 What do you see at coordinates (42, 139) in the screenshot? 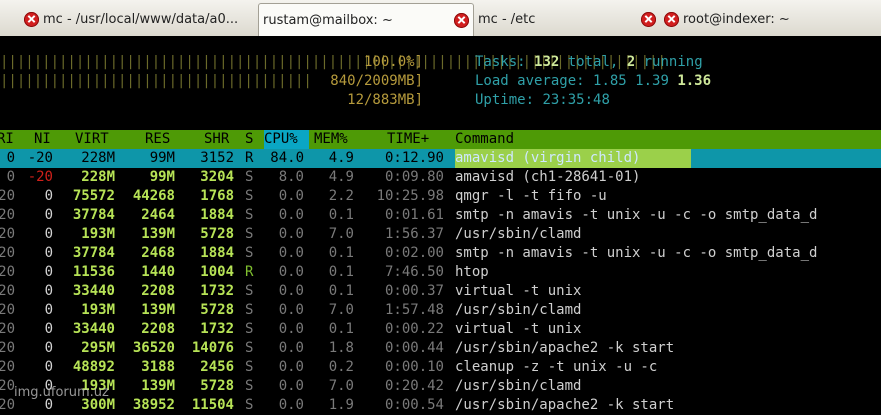
I see `col-ni: NI` at bounding box center [42, 139].